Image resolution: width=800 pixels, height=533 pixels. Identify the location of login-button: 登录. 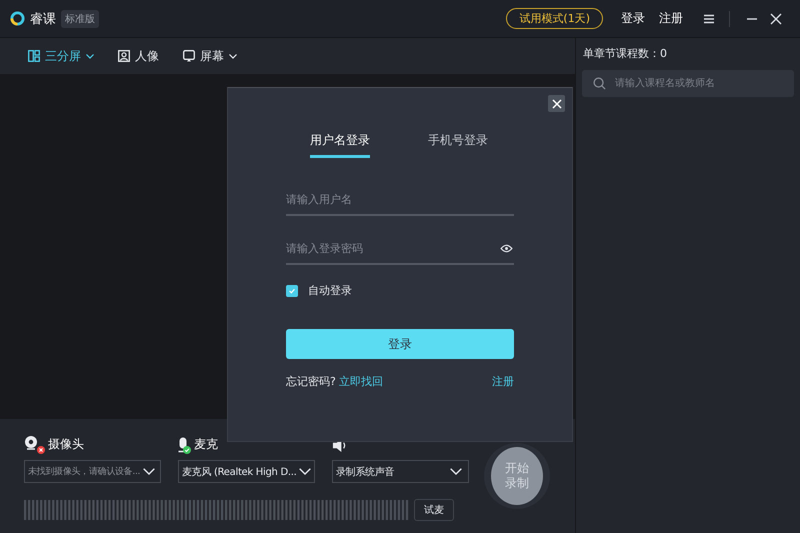
(400, 344).